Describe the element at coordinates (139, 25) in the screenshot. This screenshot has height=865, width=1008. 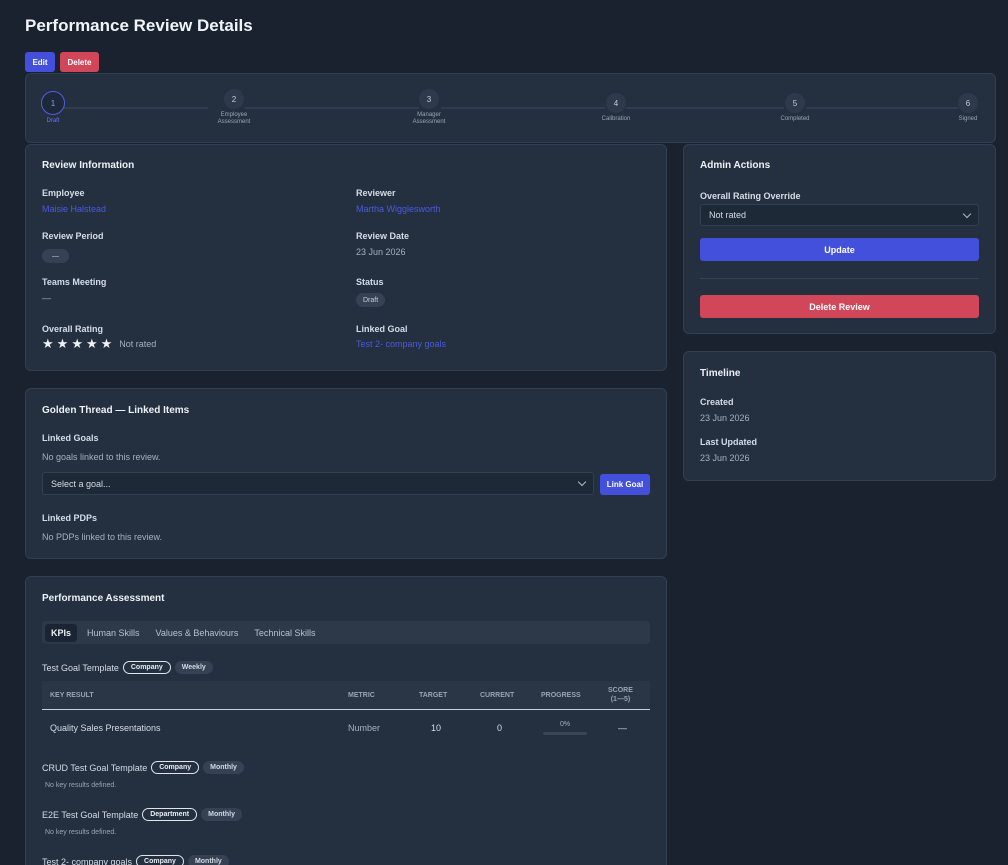
I see `page-title: Performance Review Details` at that location.